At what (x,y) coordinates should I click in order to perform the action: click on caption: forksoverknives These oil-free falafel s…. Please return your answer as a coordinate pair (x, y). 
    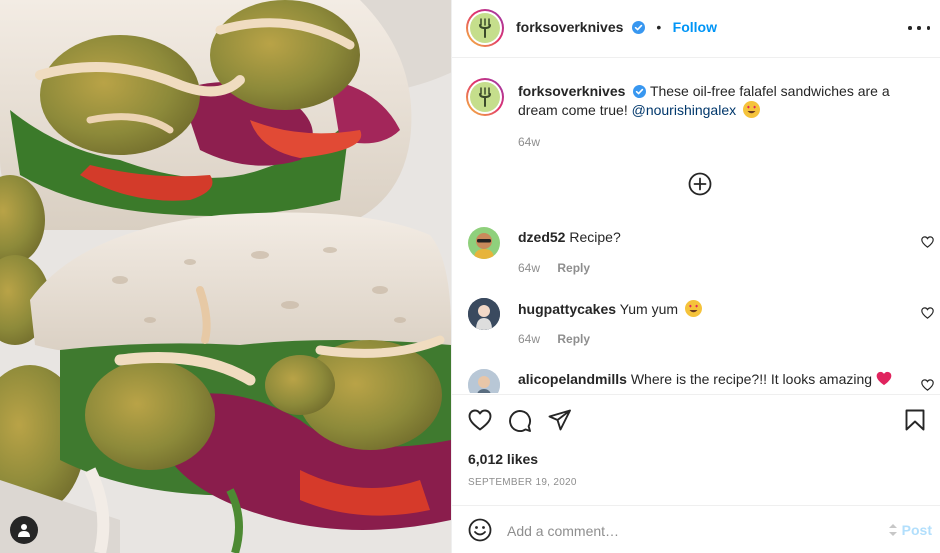
    Looking at the image, I should click on (722, 117).